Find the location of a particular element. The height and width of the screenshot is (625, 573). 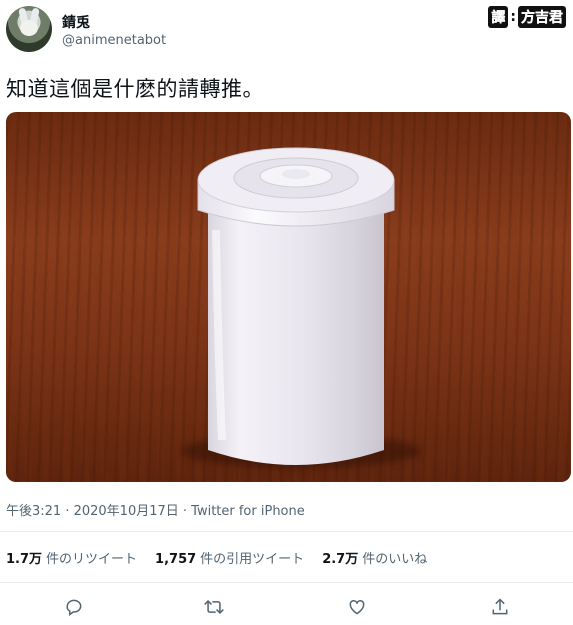

avatar is located at coordinates (29, 29).